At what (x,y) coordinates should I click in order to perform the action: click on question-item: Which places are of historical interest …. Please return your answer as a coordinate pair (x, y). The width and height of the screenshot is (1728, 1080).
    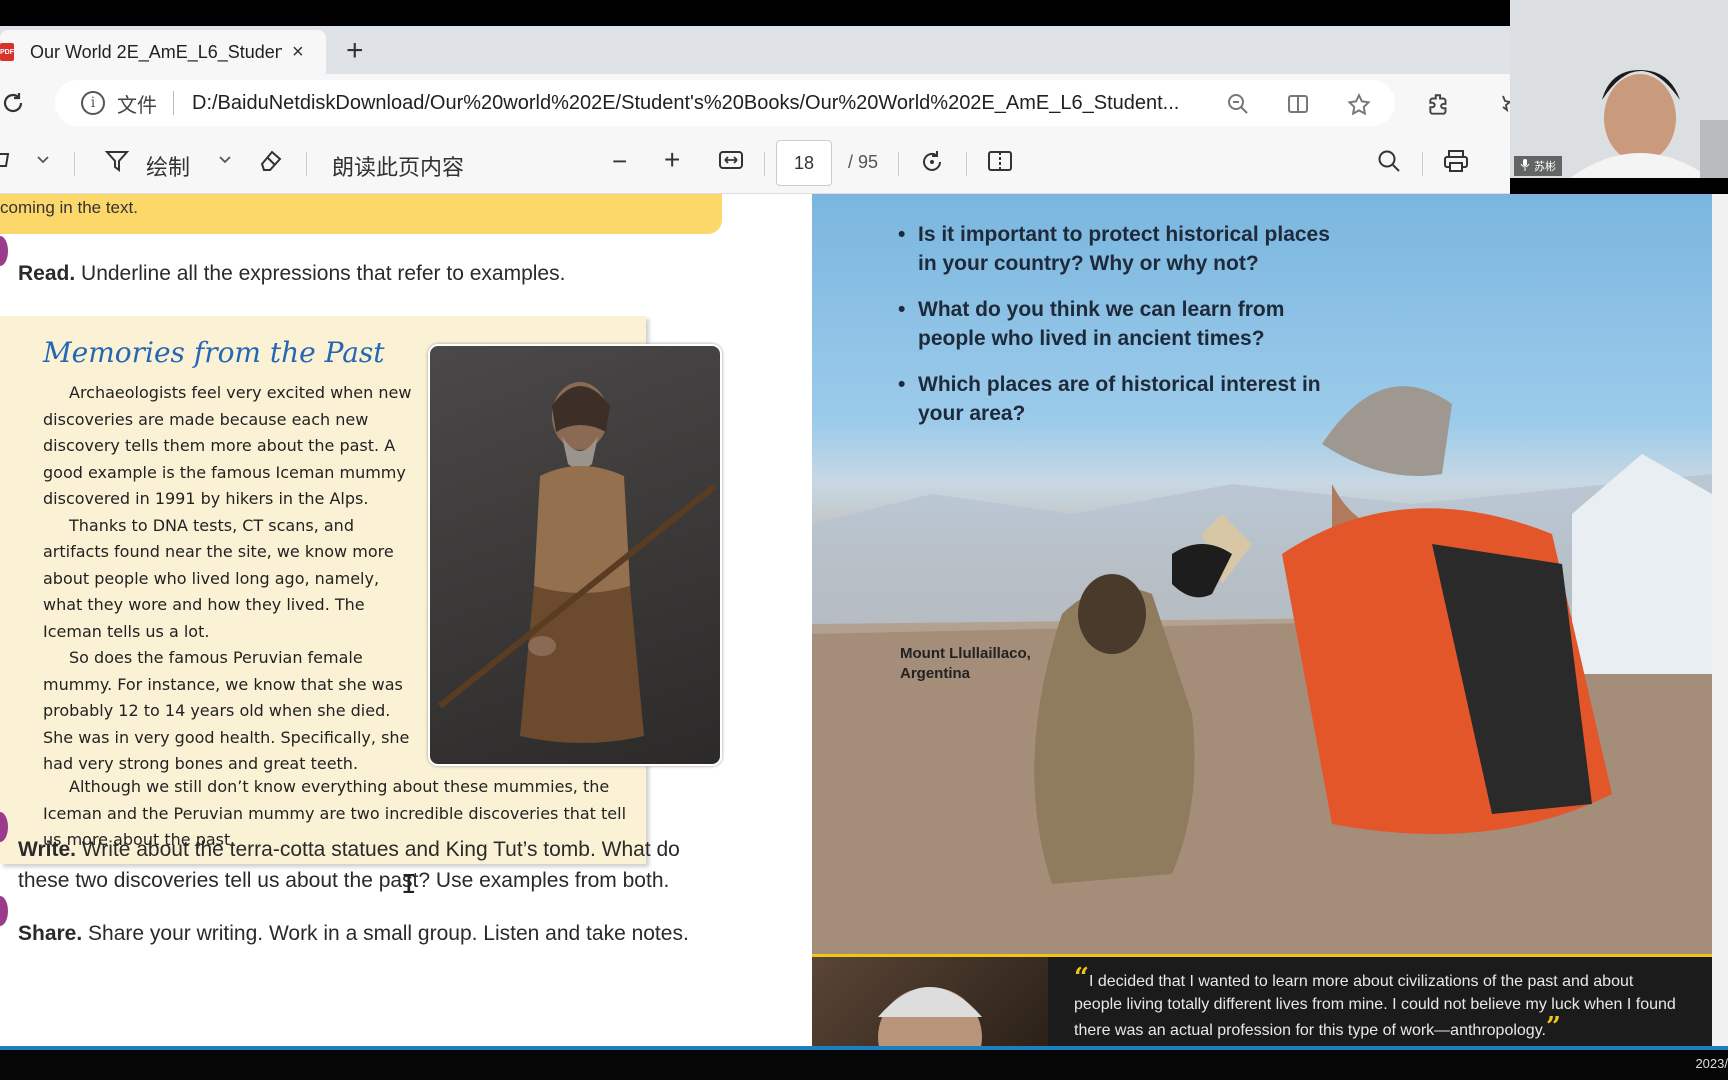
    Looking at the image, I should click on (1118, 399).